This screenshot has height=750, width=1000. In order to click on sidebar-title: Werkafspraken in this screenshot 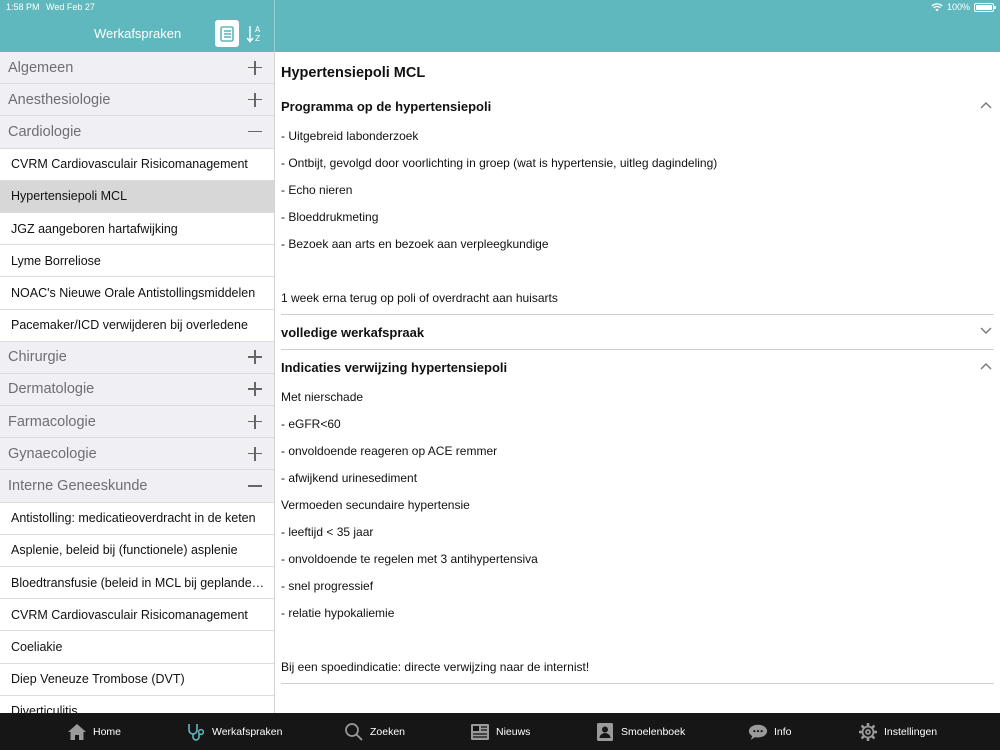, I will do `click(138, 33)`.